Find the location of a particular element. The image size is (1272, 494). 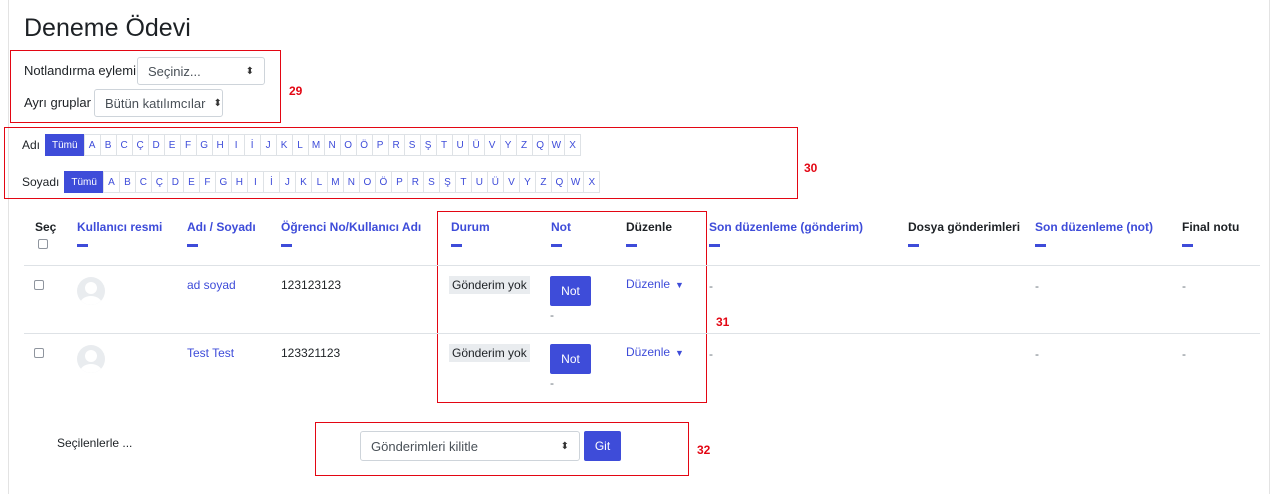

lastname-initial-letter: O is located at coordinates (367, 182).